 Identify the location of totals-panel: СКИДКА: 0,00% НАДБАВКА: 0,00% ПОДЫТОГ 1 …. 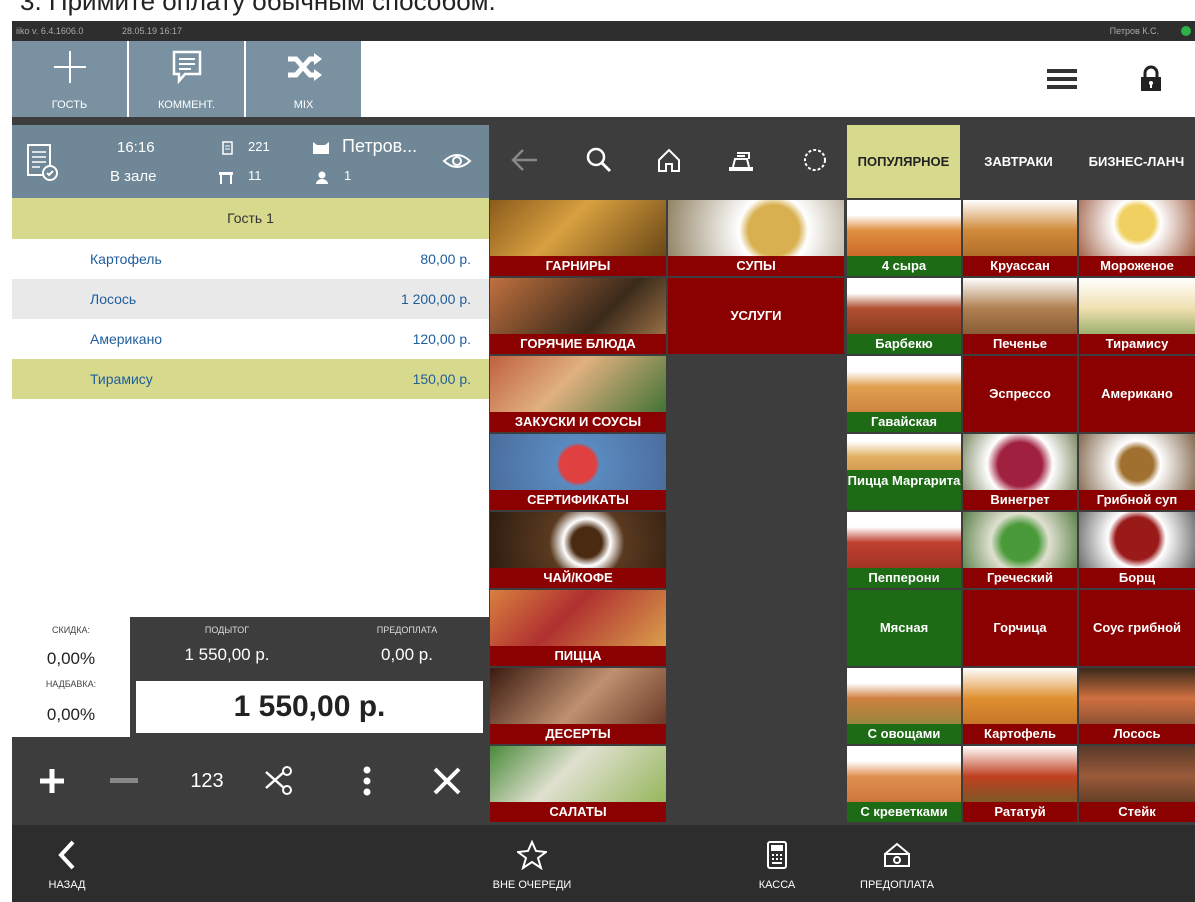
(250, 677).